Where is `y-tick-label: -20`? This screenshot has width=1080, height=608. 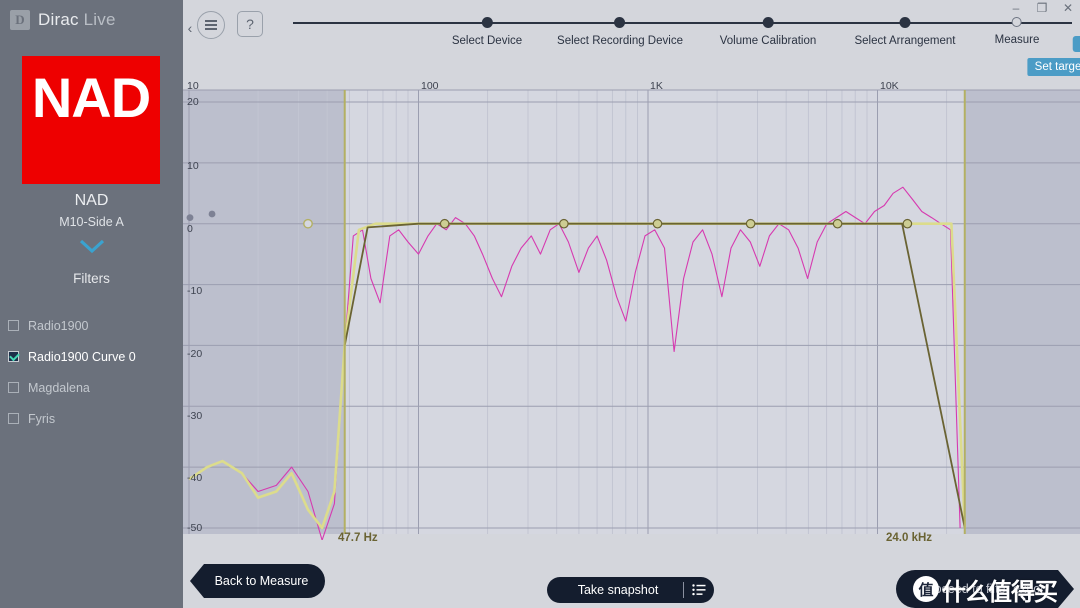
y-tick-label: -20 is located at coordinates (195, 354).